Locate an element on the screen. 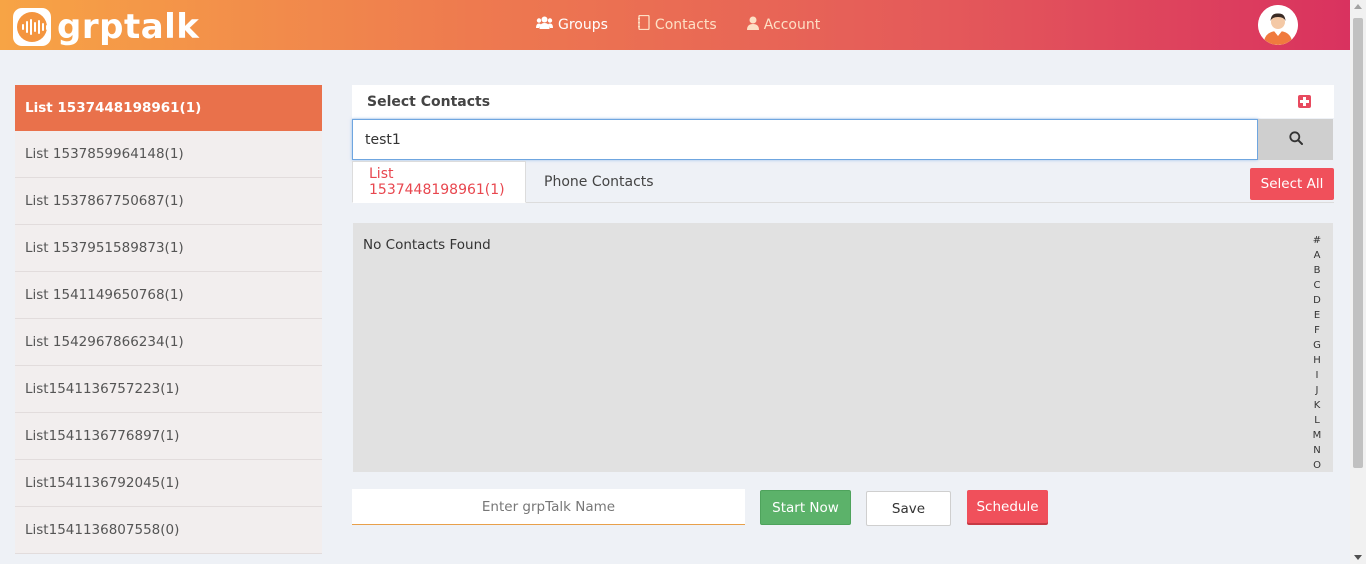  brand-logo: grptalk is located at coordinates (106, 27).